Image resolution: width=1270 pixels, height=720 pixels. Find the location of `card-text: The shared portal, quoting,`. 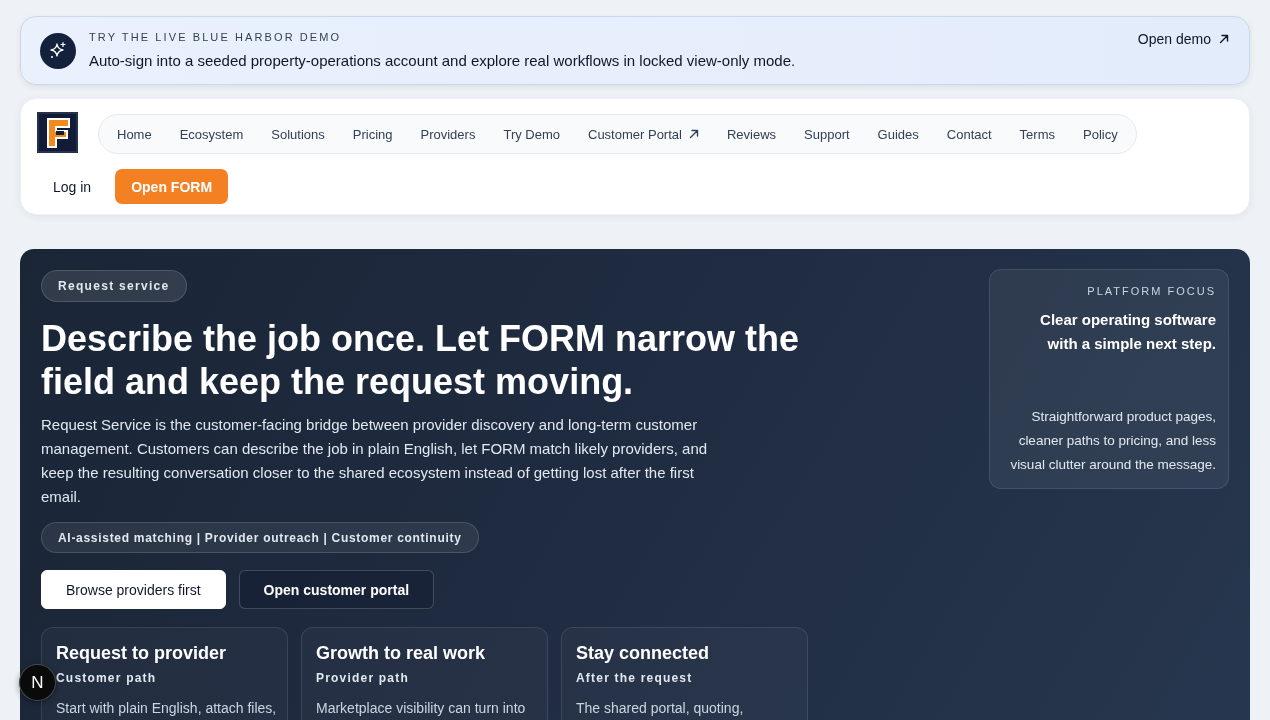

card-text: The shared portal, quoting, is located at coordinates (660, 708).